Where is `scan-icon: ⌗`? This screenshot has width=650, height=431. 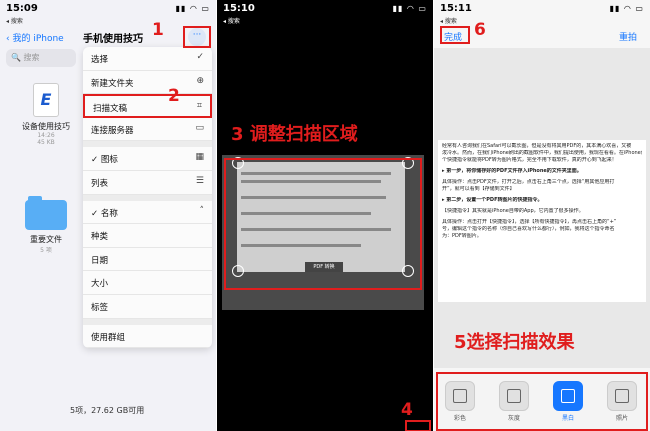 scan-icon: ⌗ is located at coordinates (199, 106).